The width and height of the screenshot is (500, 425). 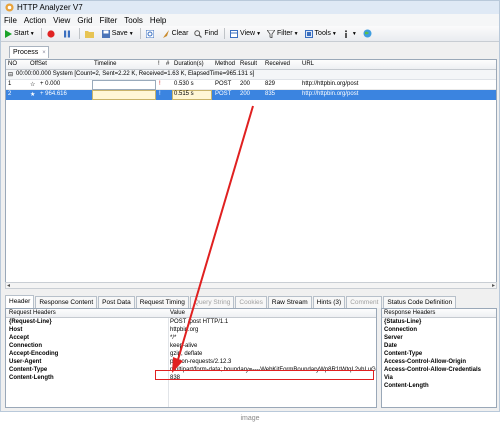 I want to click on col-index: #, so click(x=167, y=64).